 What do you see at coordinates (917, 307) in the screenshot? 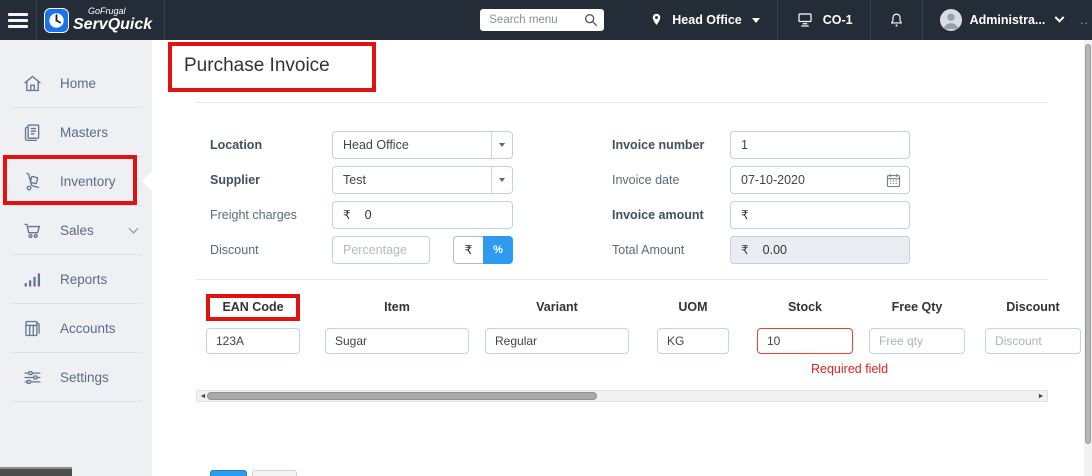
I see `column-header-free-qty: Free Qty` at bounding box center [917, 307].